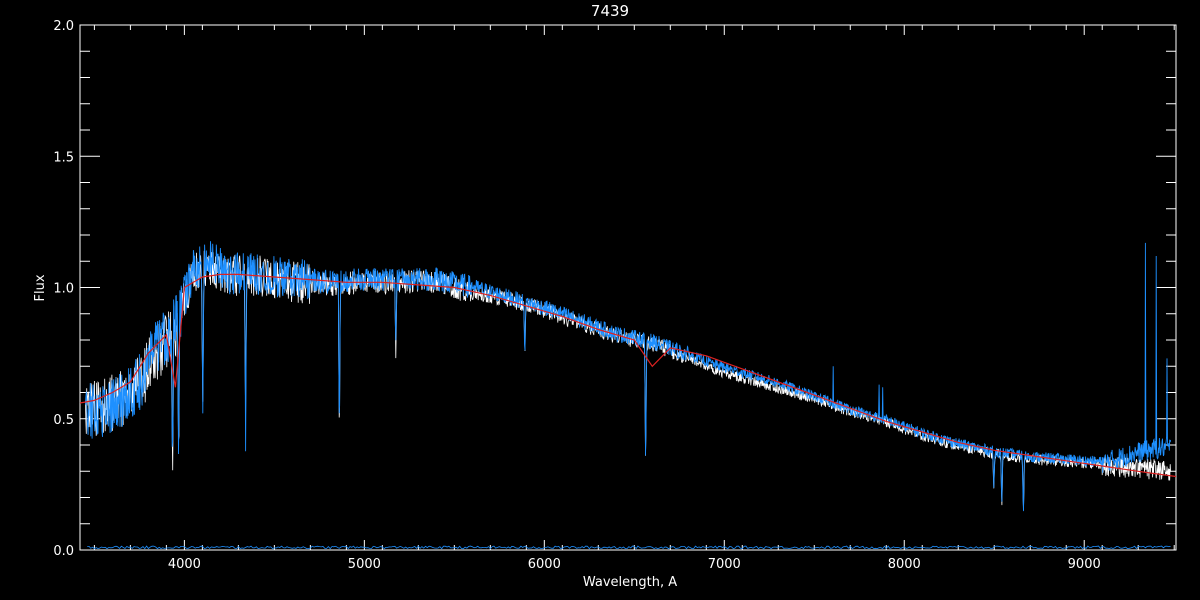  Describe the element at coordinates (40, 287) in the screenshot. I see `y-axis-label: Flux` at that location.